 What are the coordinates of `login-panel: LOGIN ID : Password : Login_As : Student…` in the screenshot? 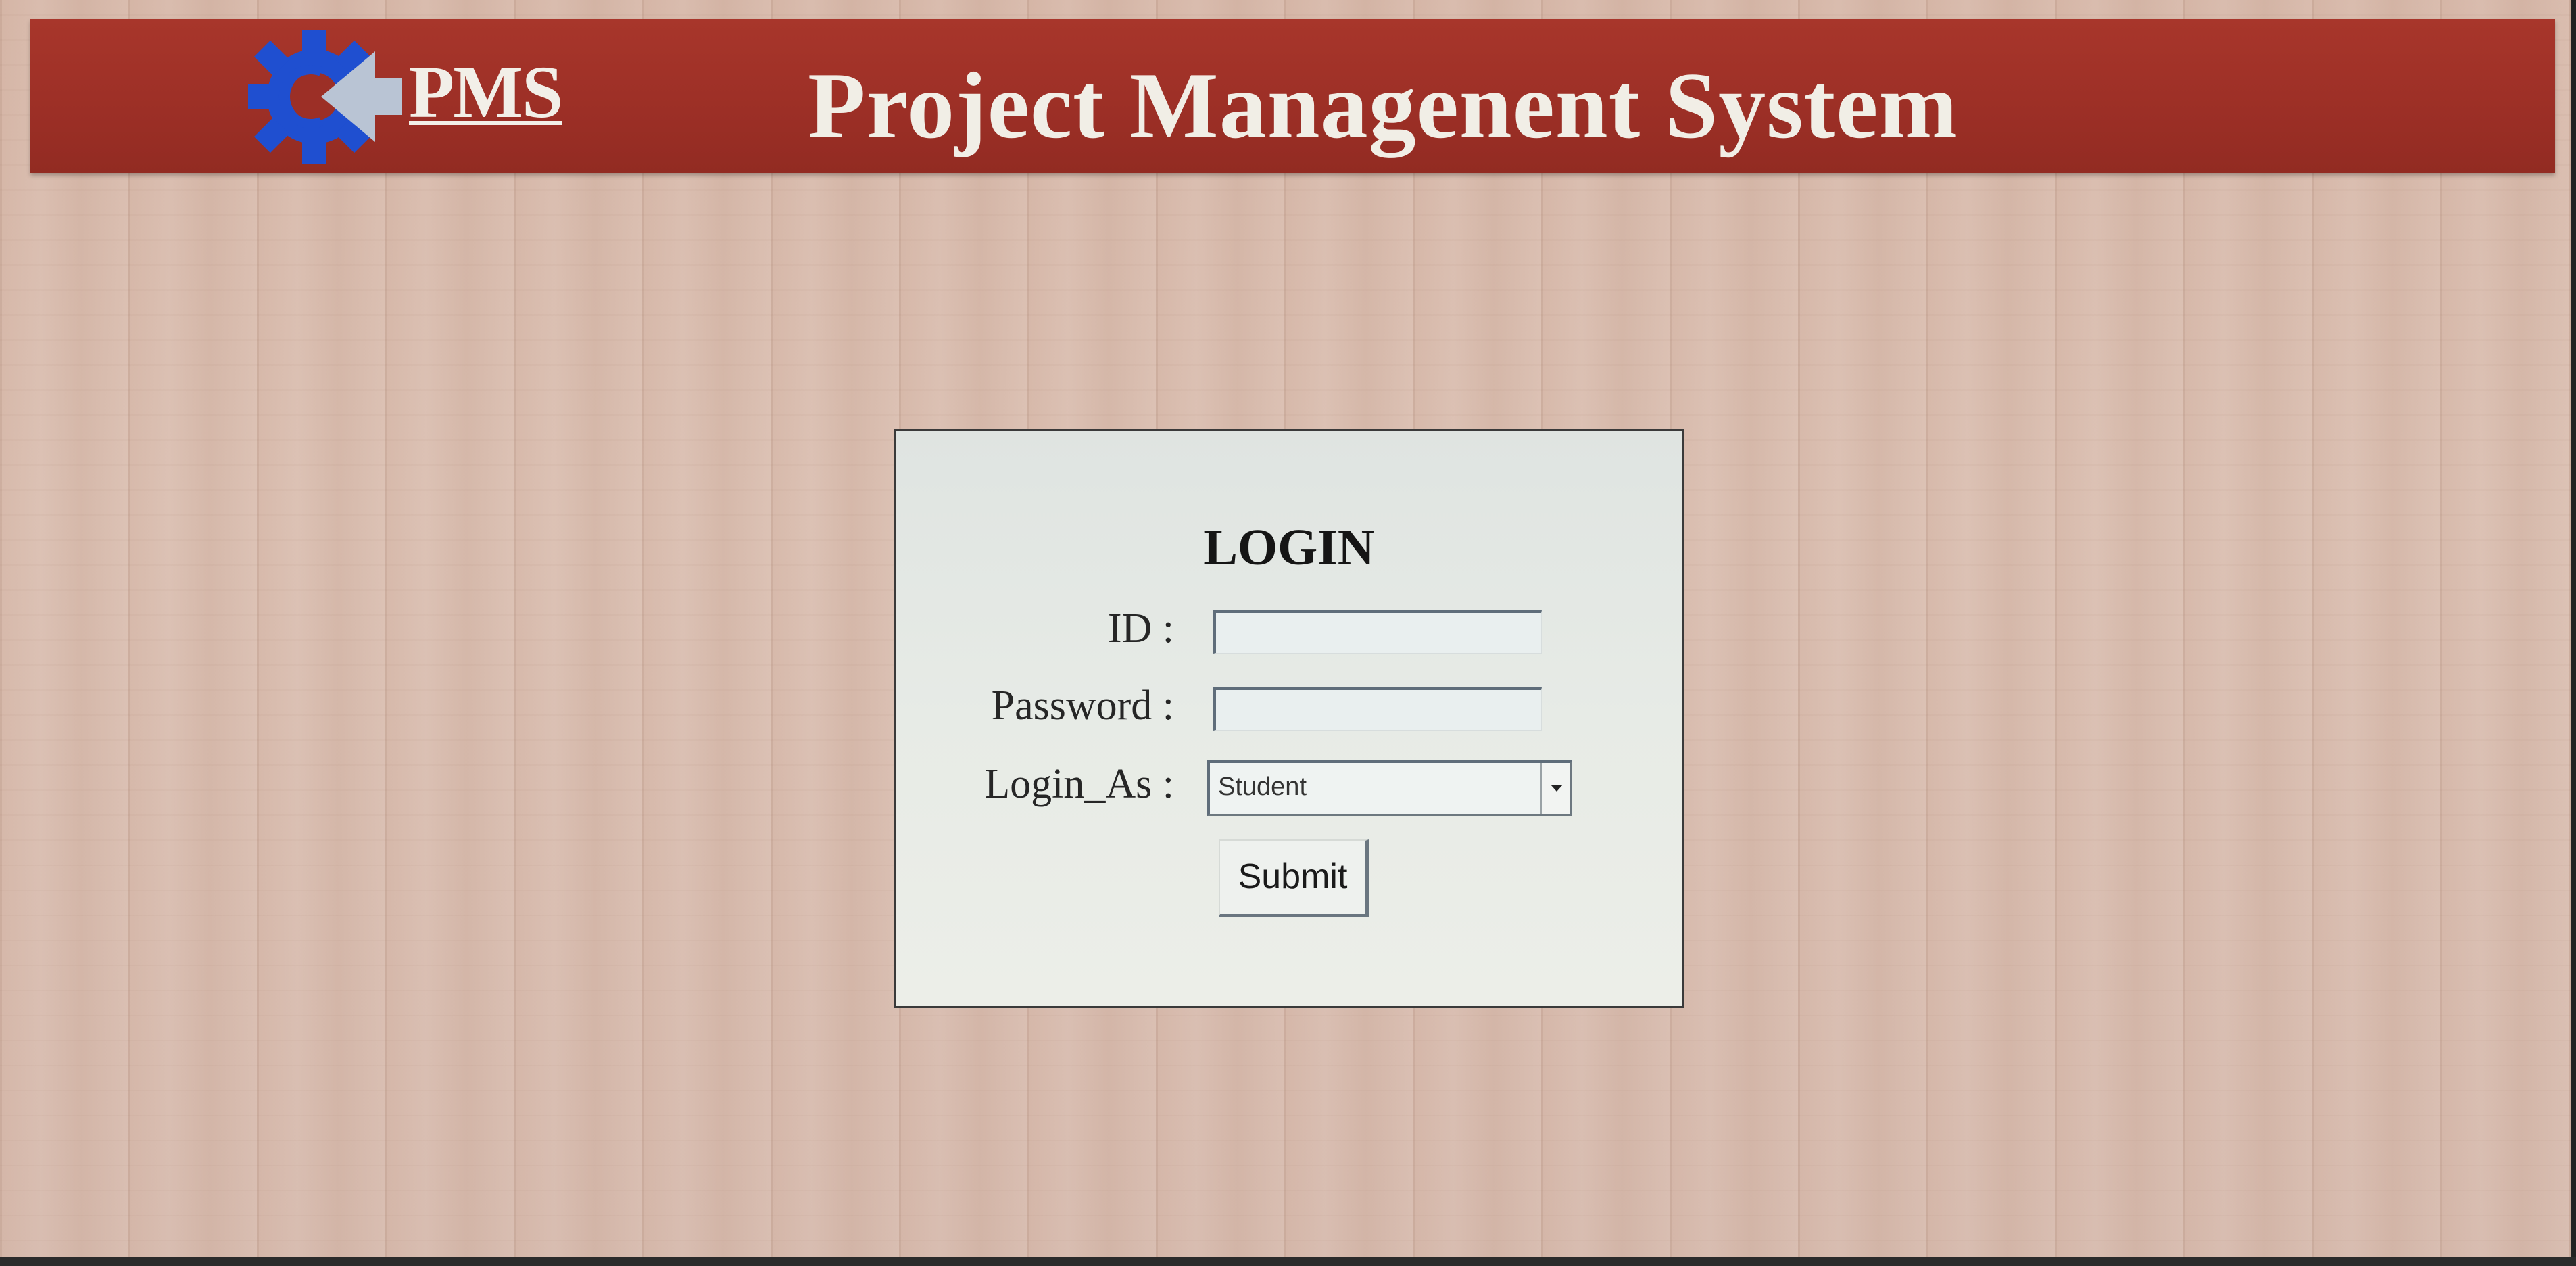 It's located at (1289, 718).